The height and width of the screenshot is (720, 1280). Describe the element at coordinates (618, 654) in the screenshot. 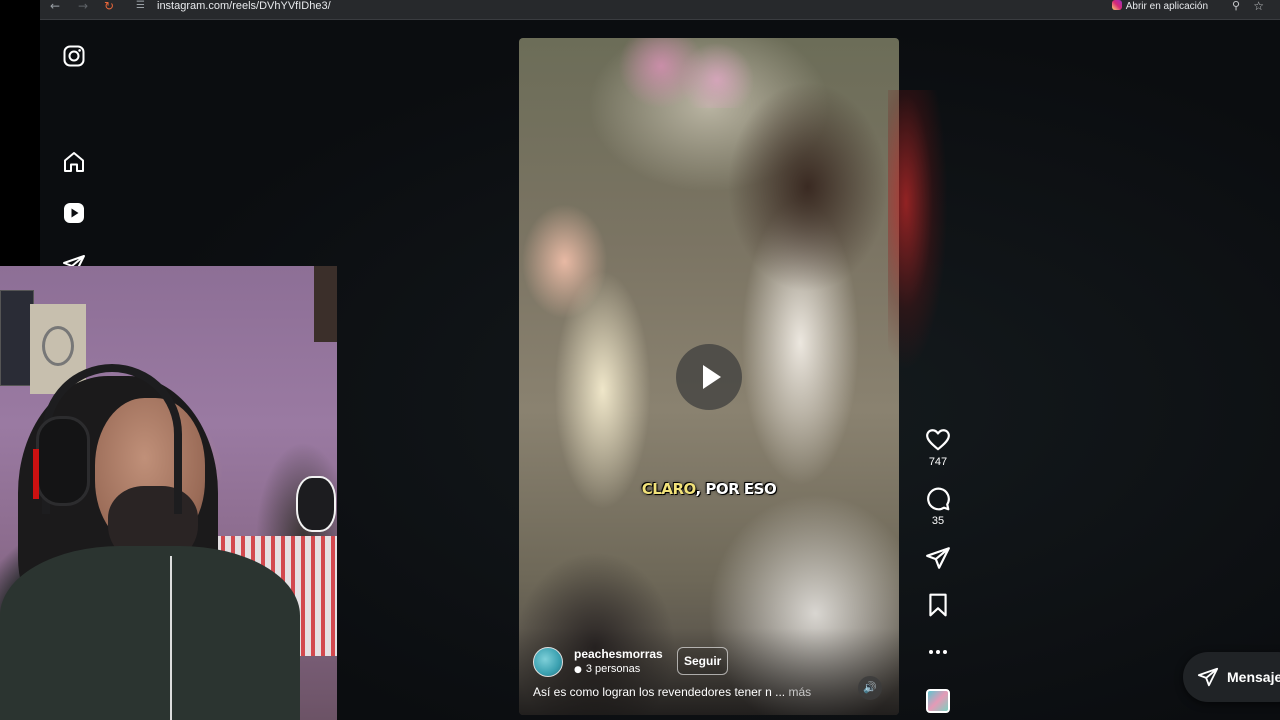

I see `author-username: peachesmorras` at that location.